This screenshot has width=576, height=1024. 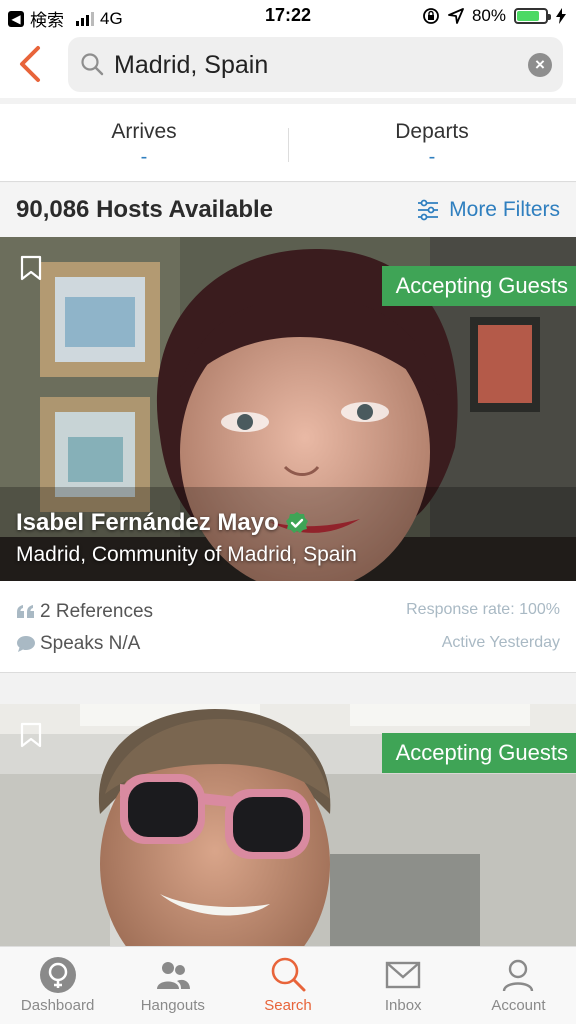 I want to click on tab-dashboard-label: Dashboard, so click(x=57, y=1005).